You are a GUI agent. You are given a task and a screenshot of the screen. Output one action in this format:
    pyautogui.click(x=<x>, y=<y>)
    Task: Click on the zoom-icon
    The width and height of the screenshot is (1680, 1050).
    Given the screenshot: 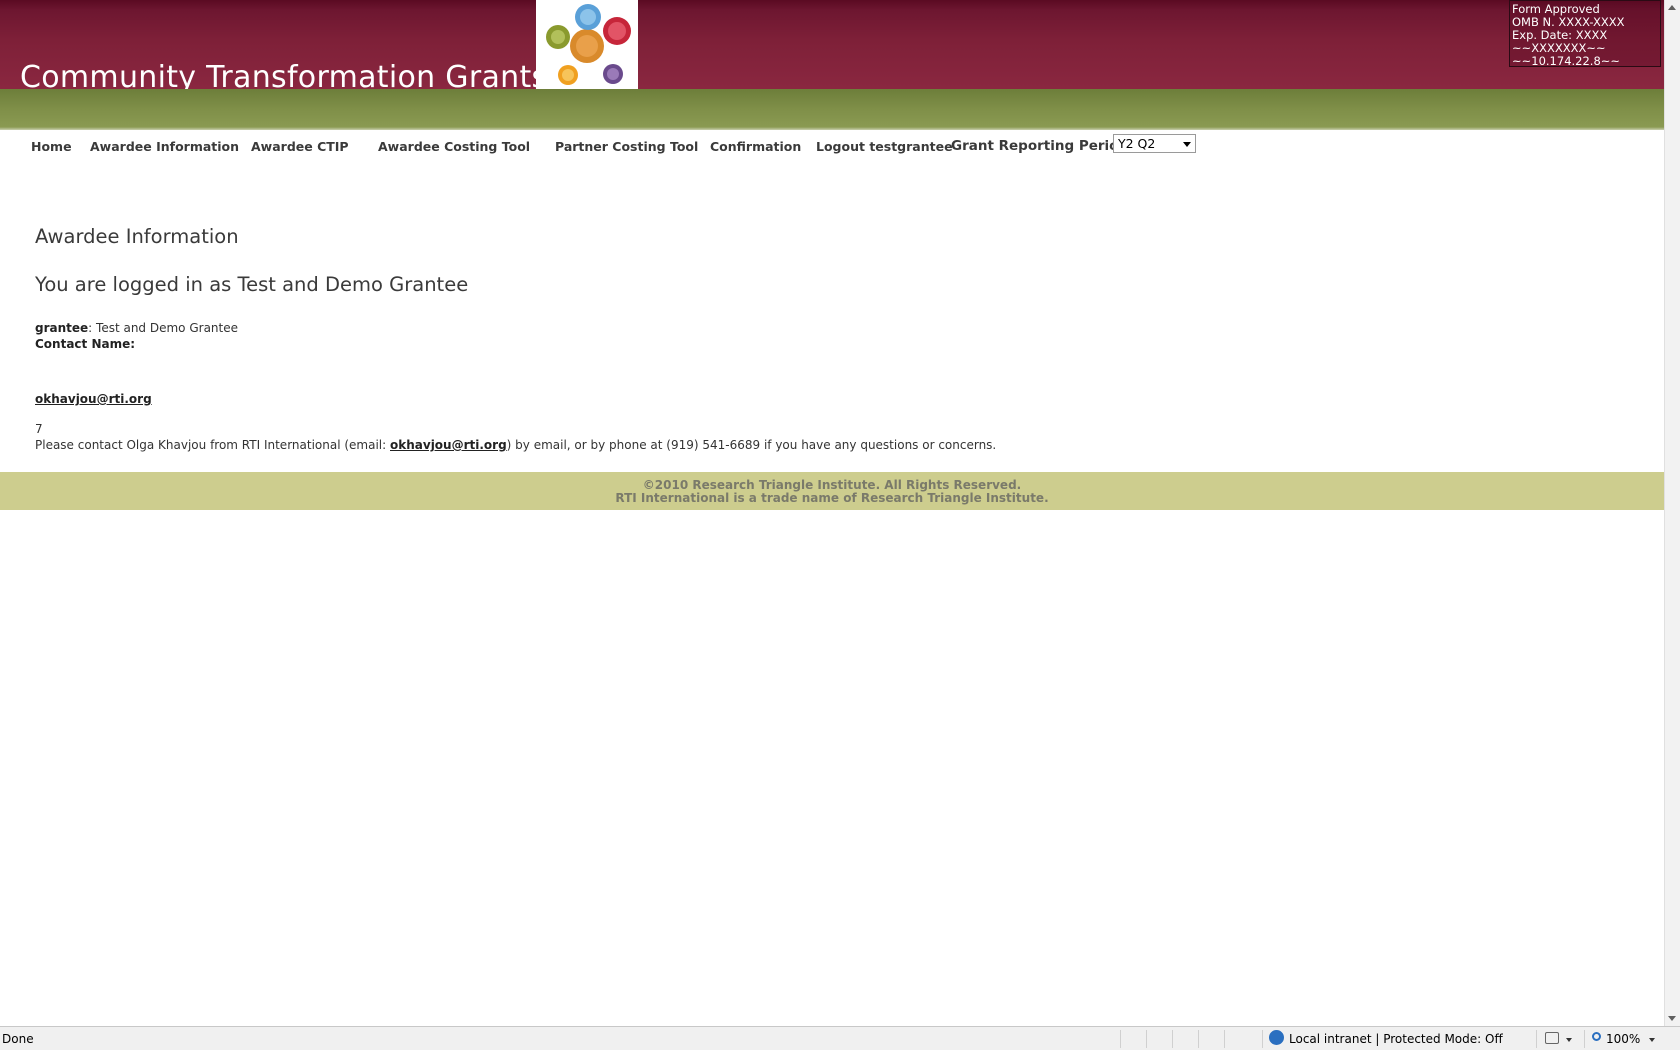 What is the action you would take?
    pyautogui.click(x=1596, y=1036)
    